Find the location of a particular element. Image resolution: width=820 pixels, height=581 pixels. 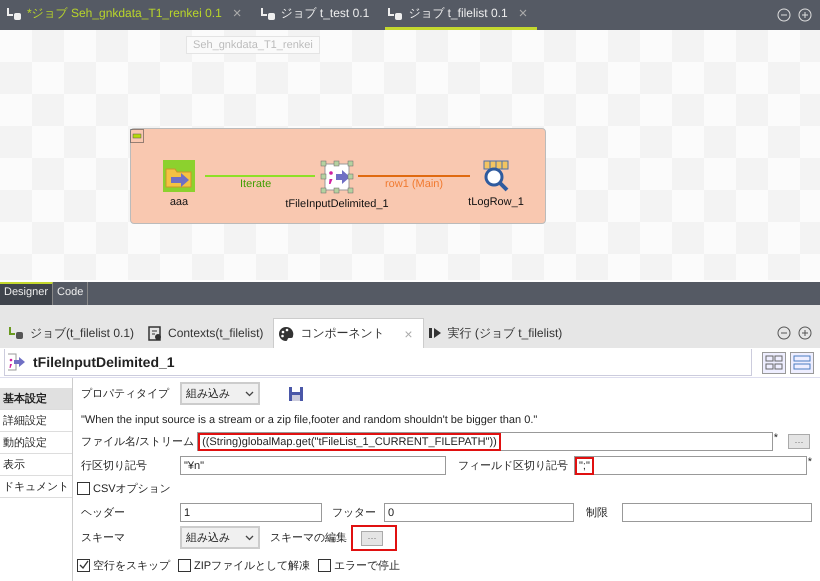

edit-schema-button: ··· is located at coordinates (372, 538).